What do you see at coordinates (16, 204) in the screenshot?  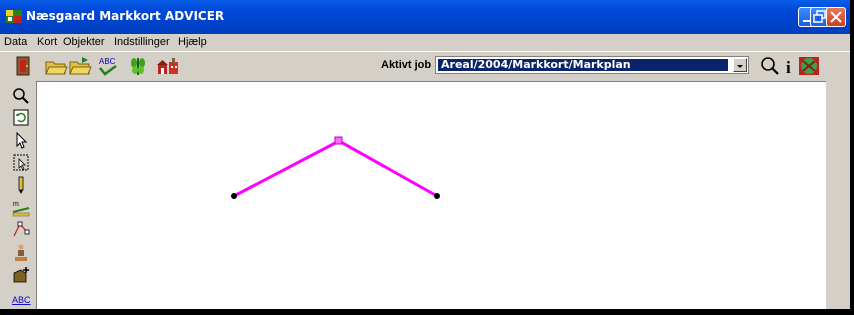 I see `svg-text: m` at bounding box center [16, 204].